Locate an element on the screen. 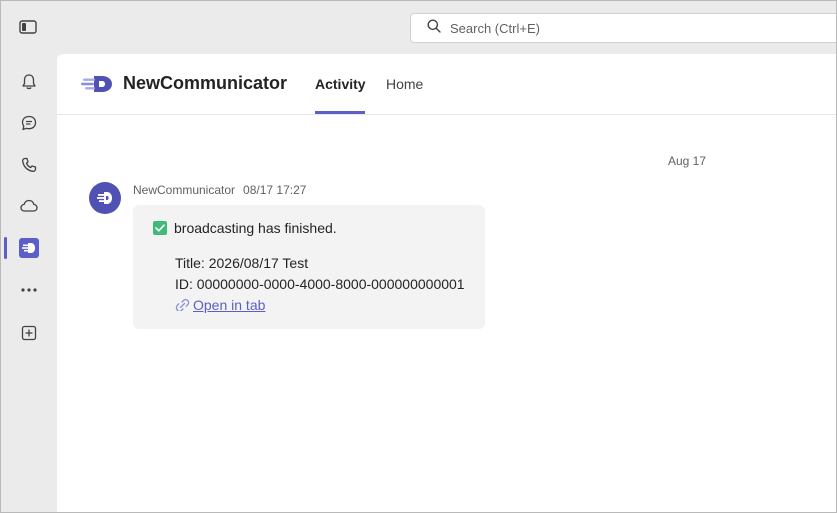 The image size is (837, 513). more-icon is located at coordinates (29, 290).